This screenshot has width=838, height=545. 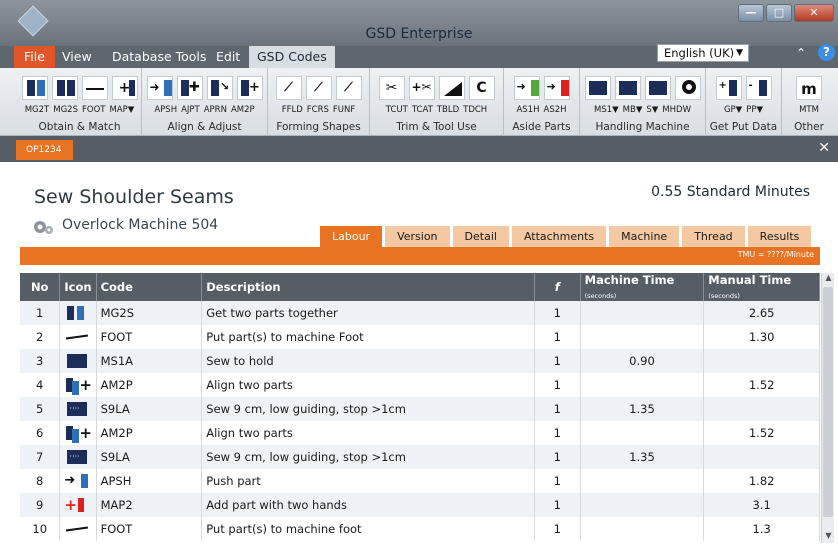 What do you see at coordinates (391, 88) in the screenshot?
I see `tcut-button: ✂` at bounding box center [391, 88].